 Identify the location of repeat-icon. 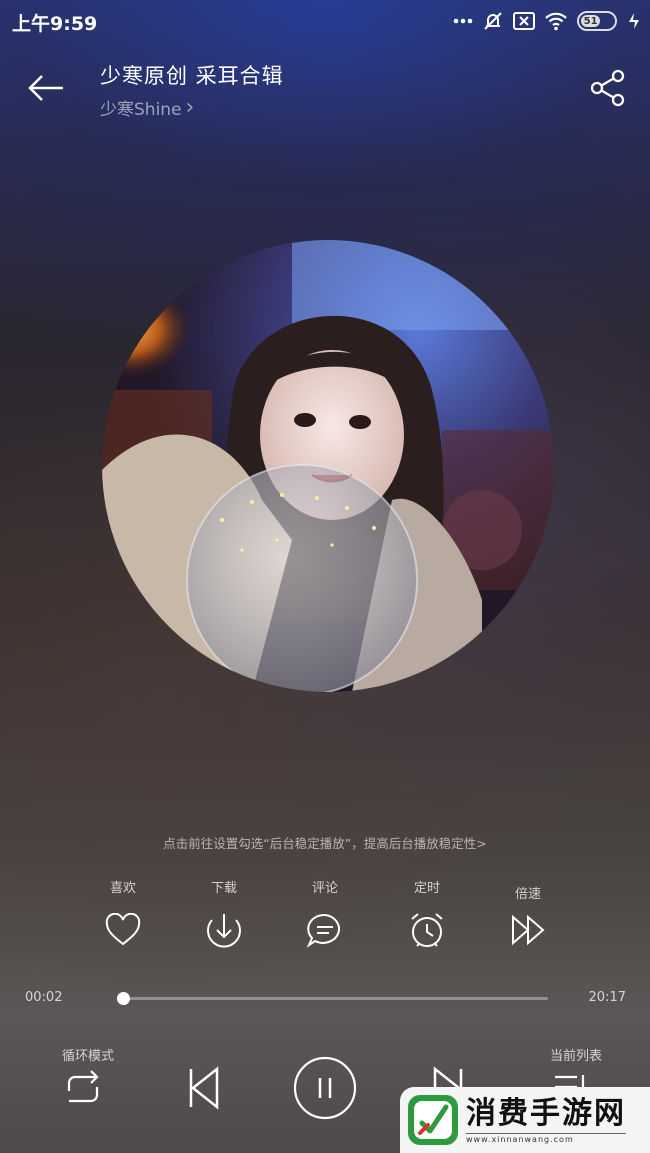
(83, 1086).